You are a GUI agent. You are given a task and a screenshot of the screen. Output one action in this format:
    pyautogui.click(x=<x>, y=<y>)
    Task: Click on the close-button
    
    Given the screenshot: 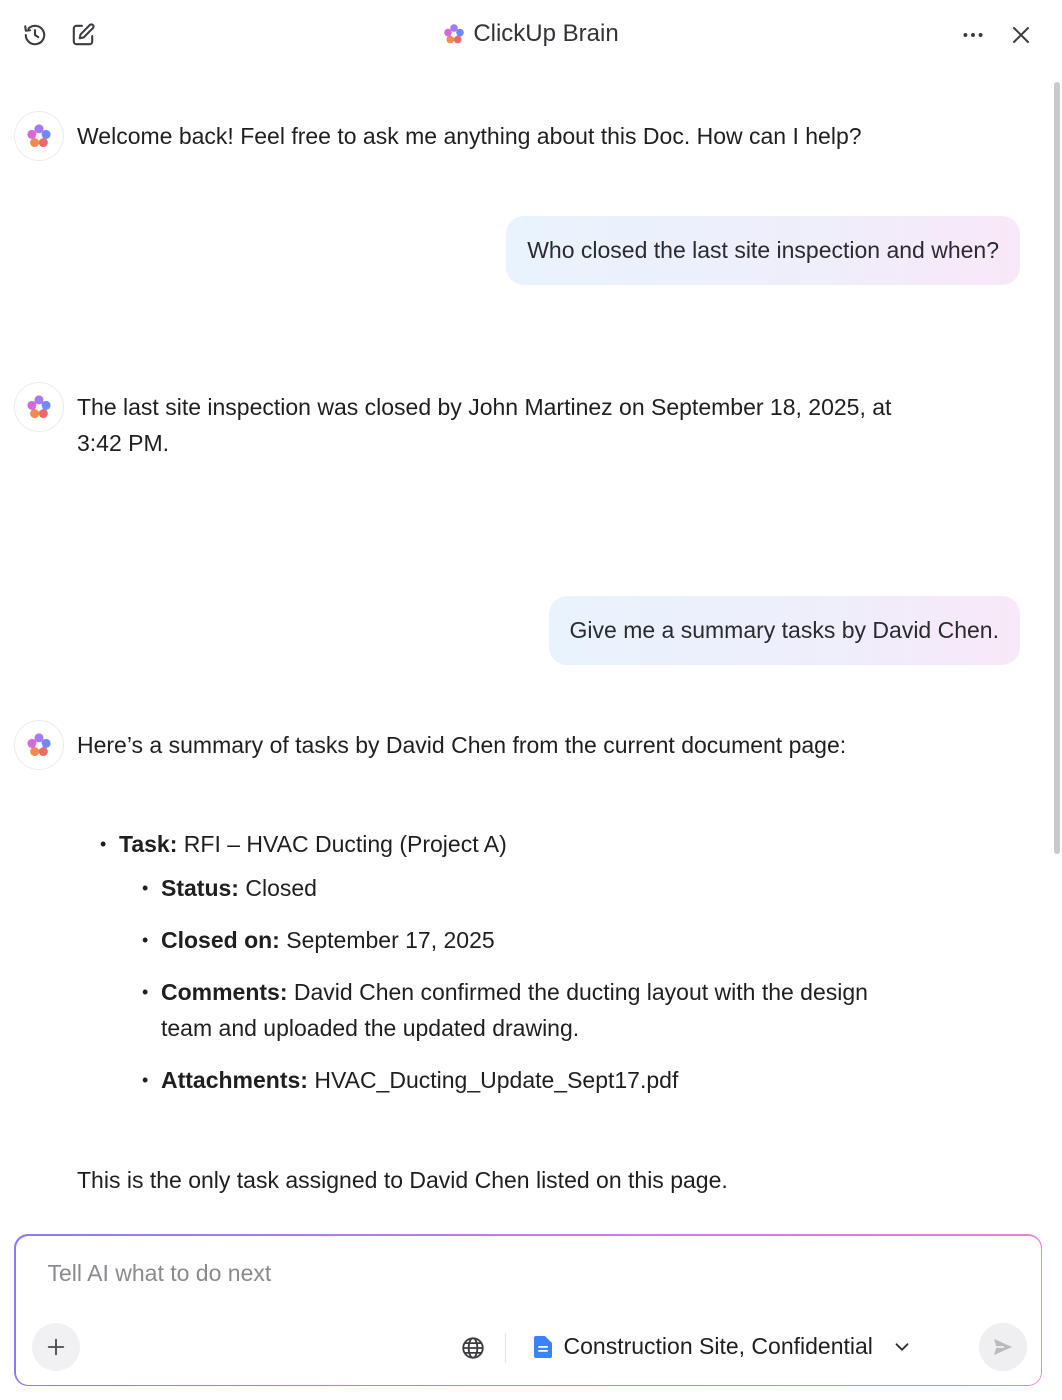 What is the action you would take?
    pyautogui.click(x=1021, y=35)
    